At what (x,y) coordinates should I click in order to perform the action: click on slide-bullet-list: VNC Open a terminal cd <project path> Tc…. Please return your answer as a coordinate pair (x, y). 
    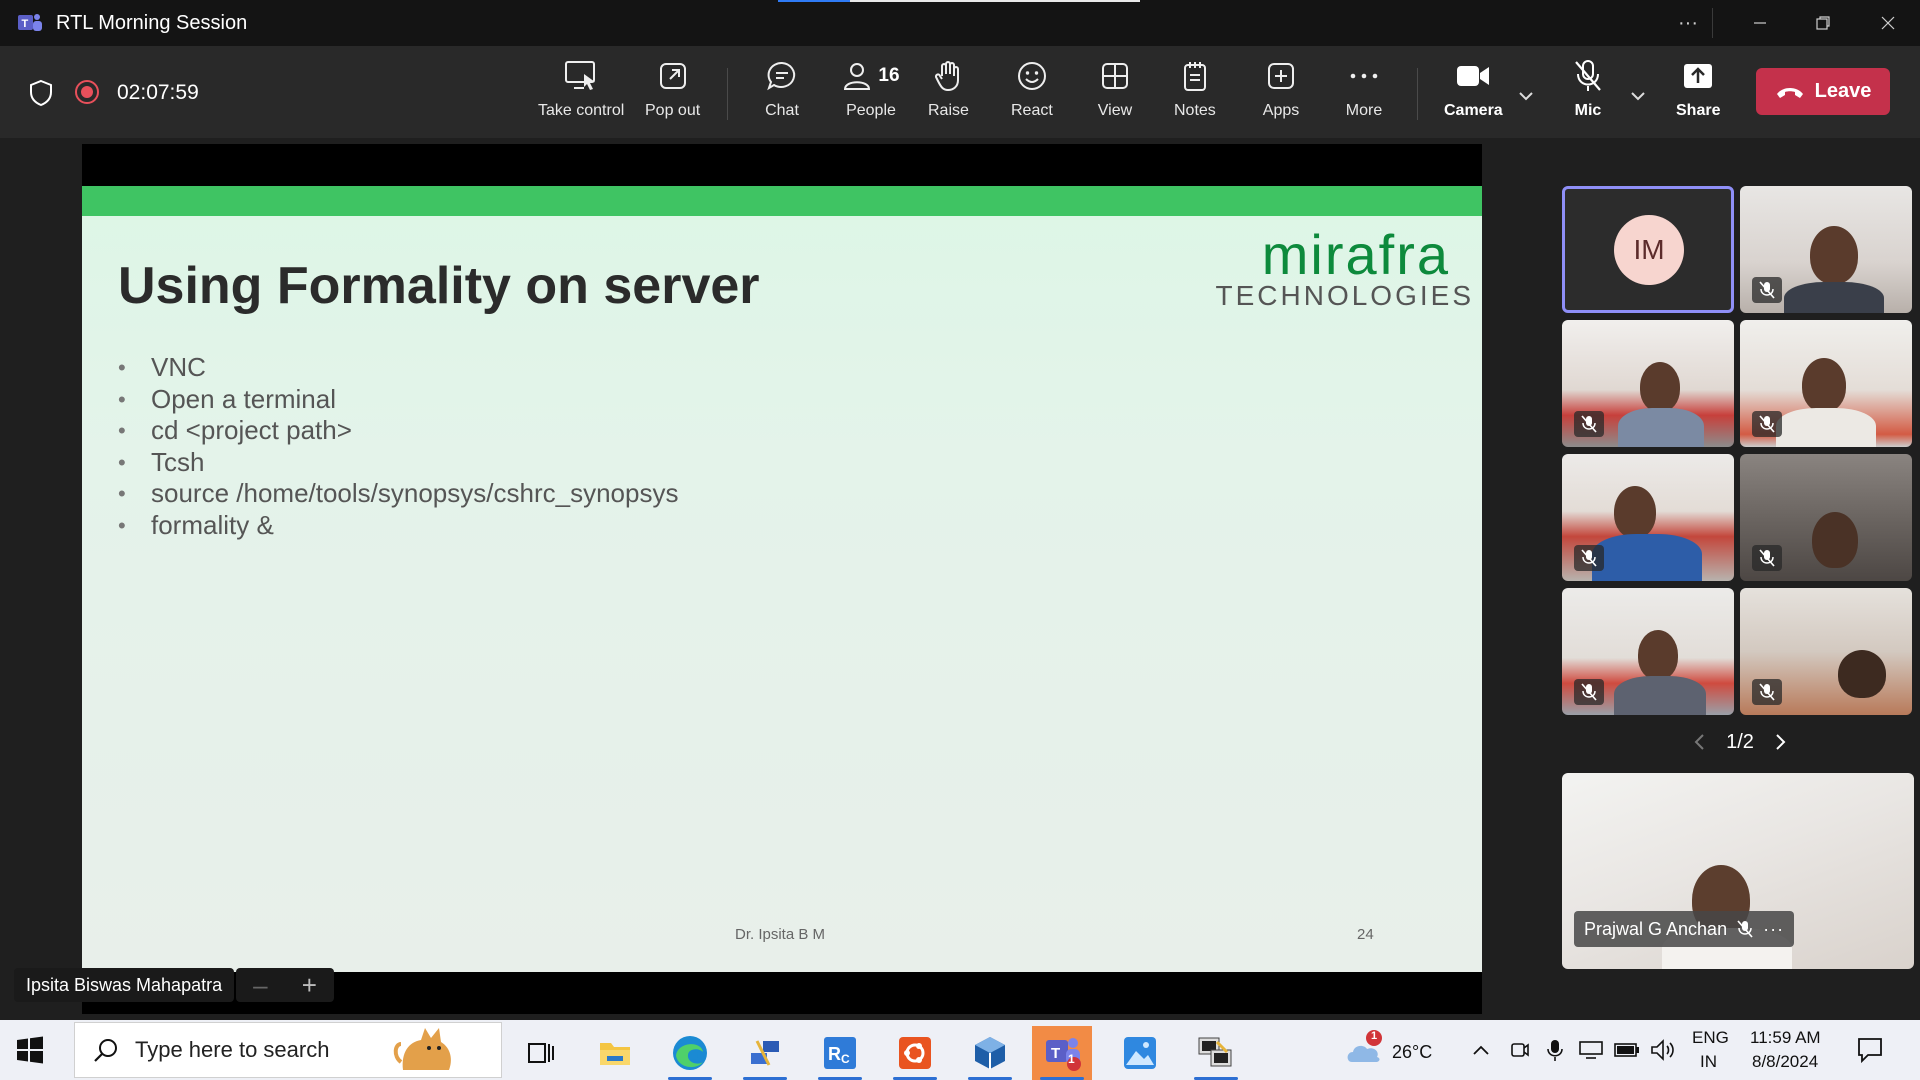
    Looking at the image, I should click on (398, 446).